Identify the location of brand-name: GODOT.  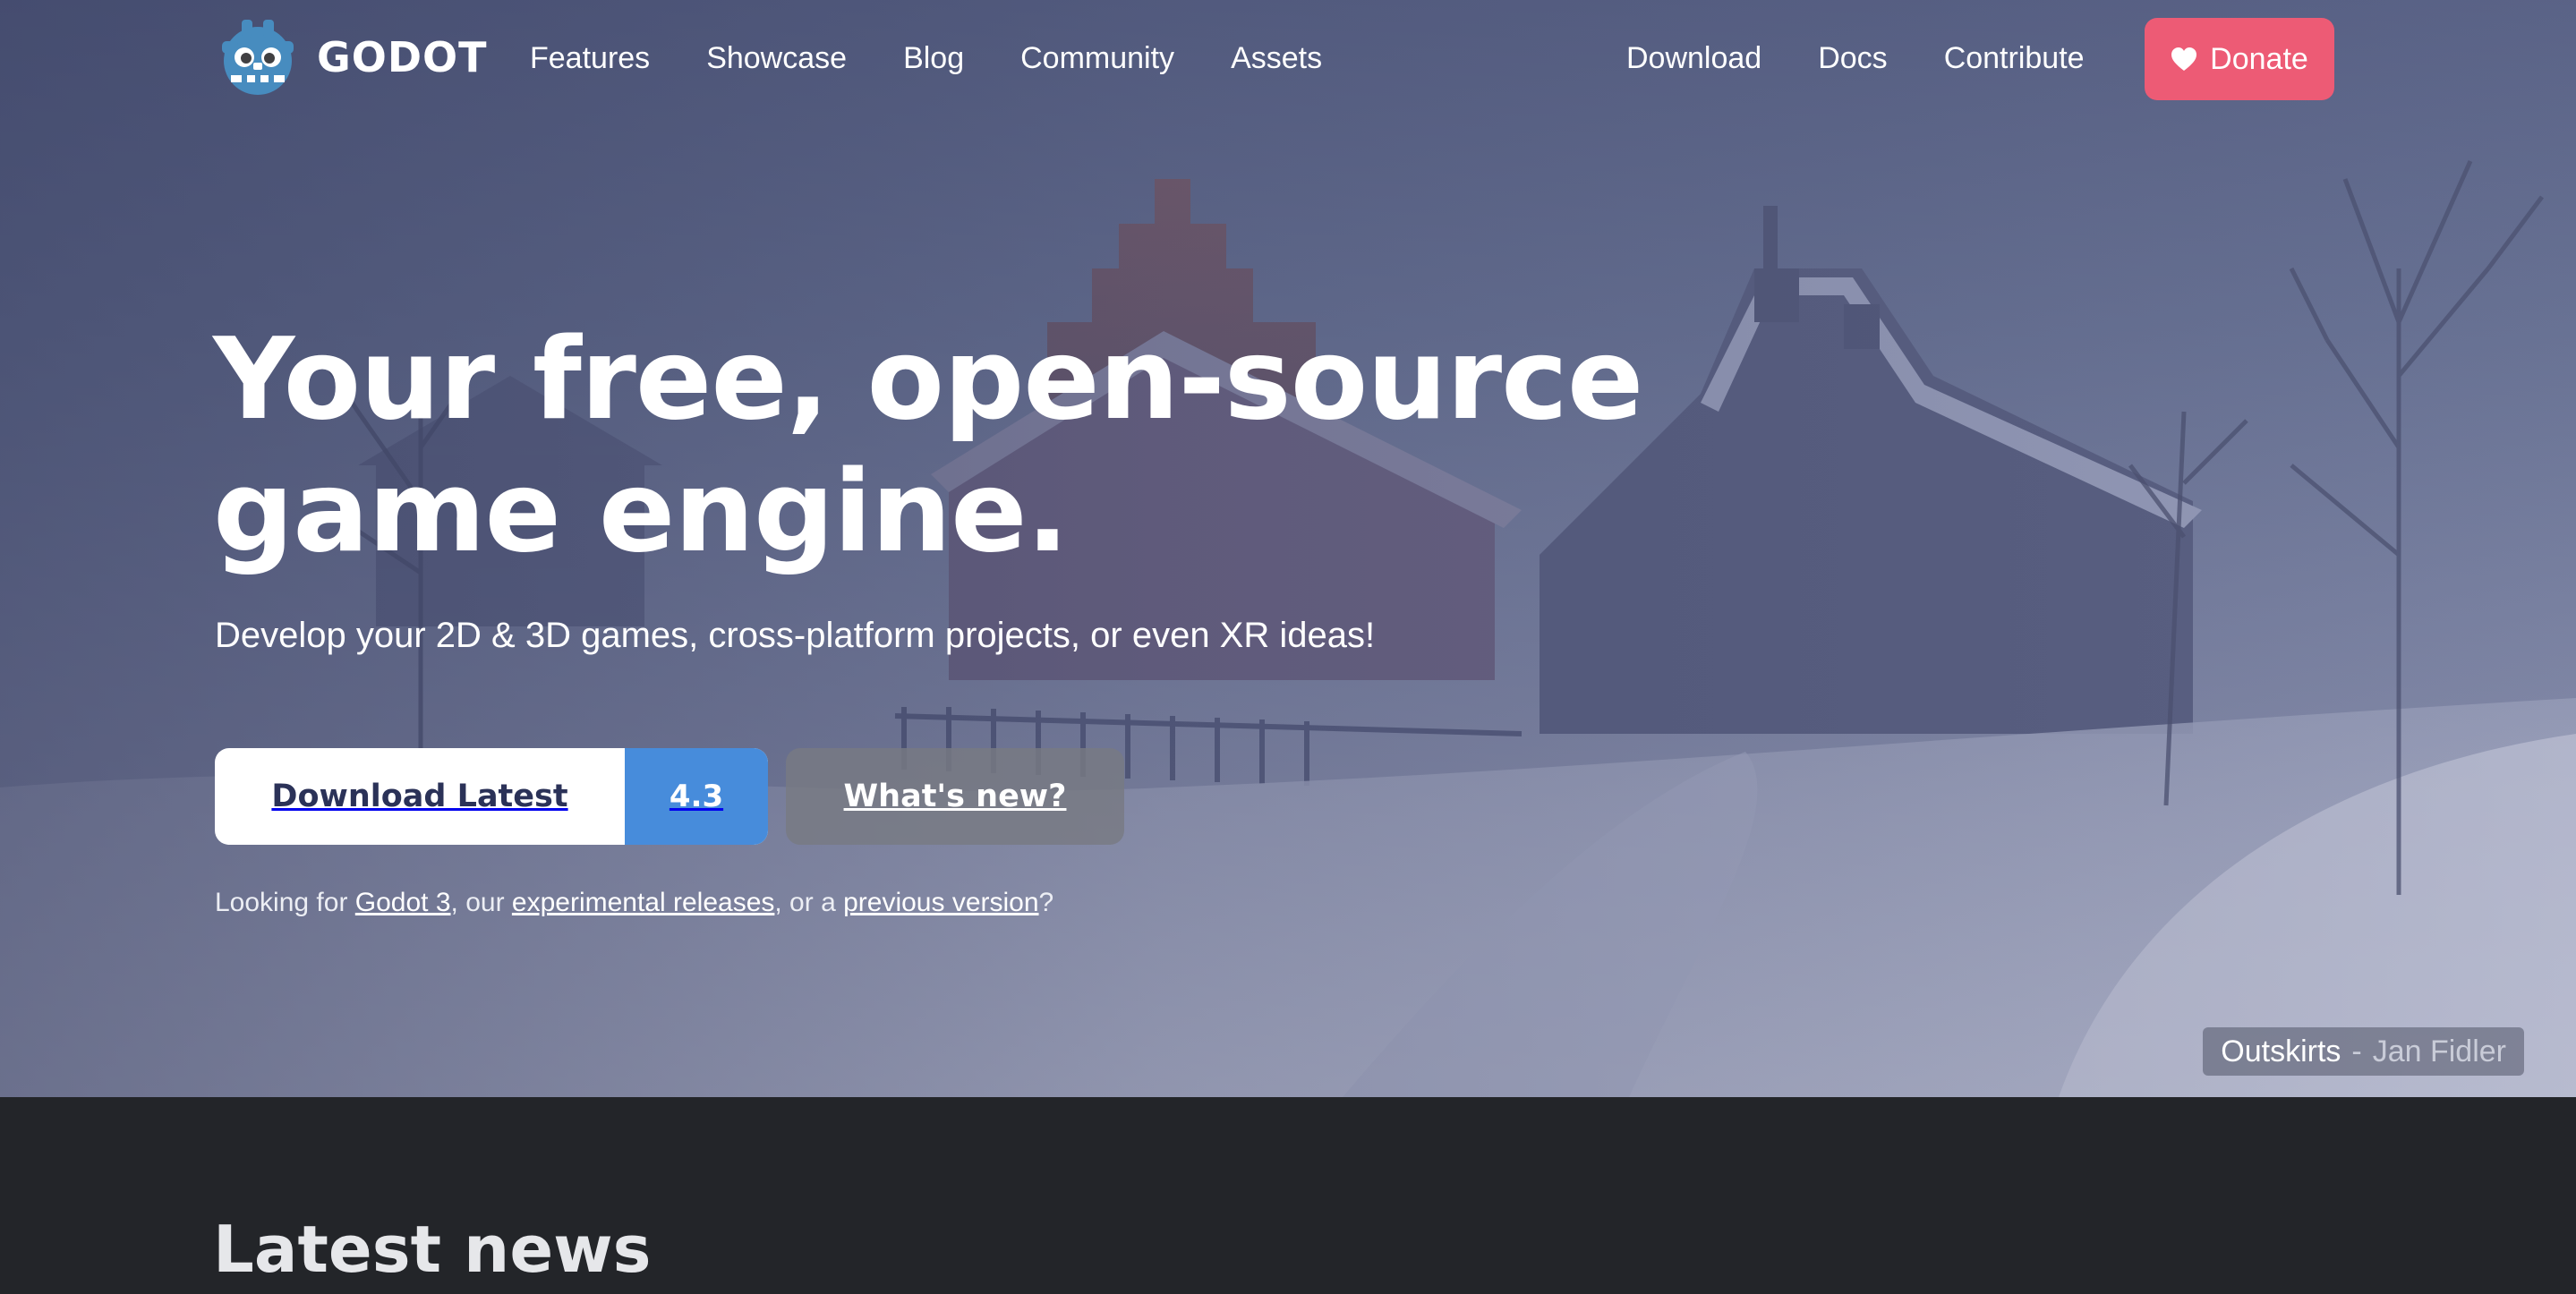
(402, 57).